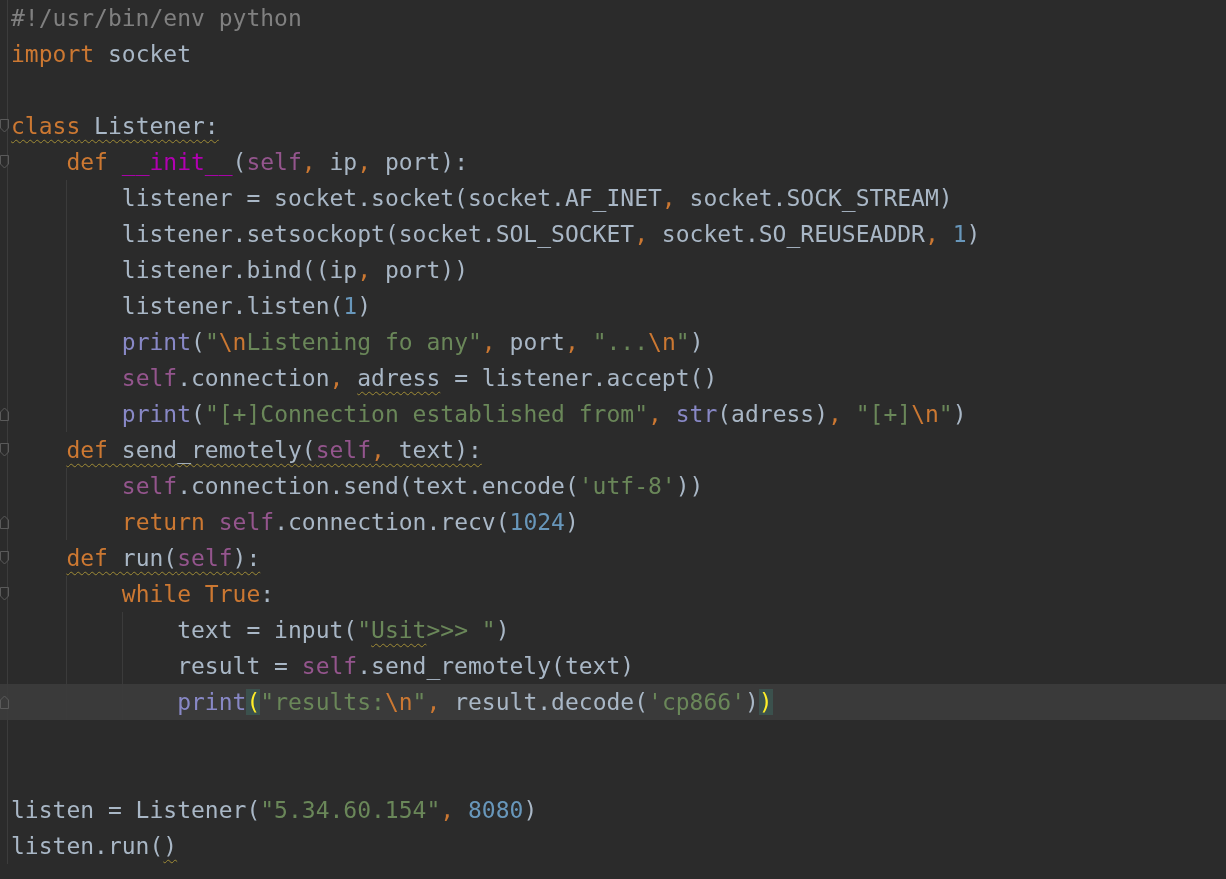 This screenshot has height=879, width=1226. Describe the element at coordinates (419, 378) in the screenshot. I see `code-line: self.connection, adress = listener.accept()` at that location.